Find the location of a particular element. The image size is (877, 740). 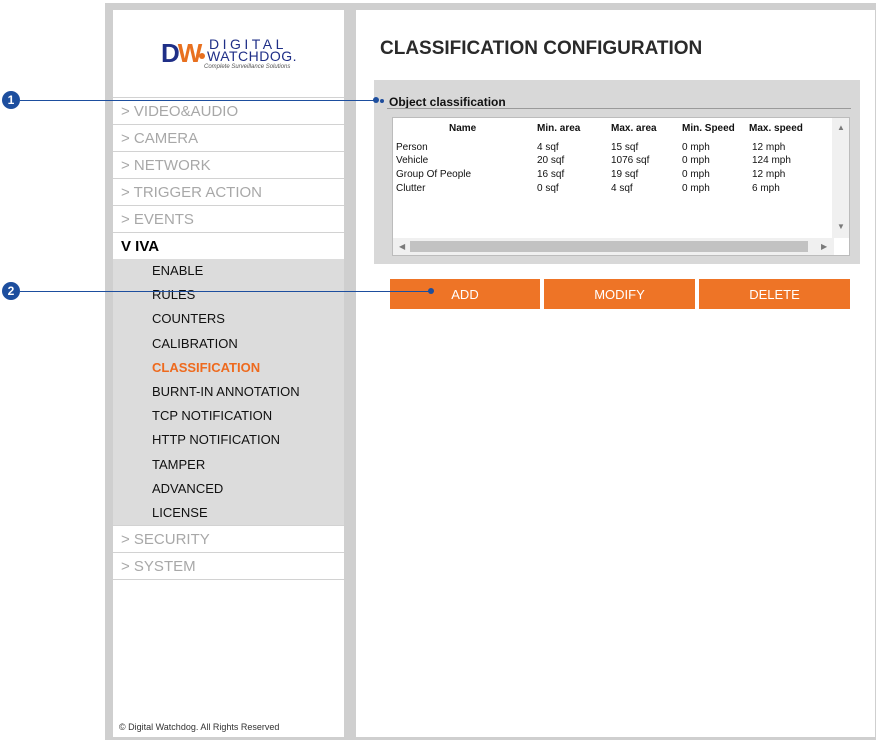

scroll-up-icon: ▲ is located at coordinates (841, 127).